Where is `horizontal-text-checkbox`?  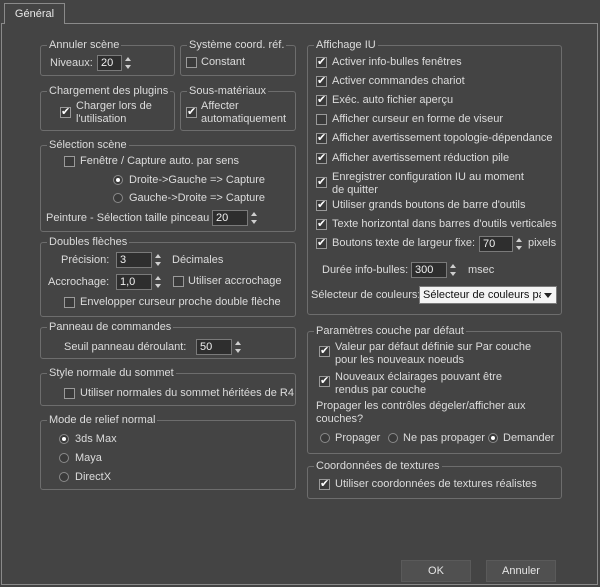 horizontal-text-checkbox is located at coordinates (321, 223).